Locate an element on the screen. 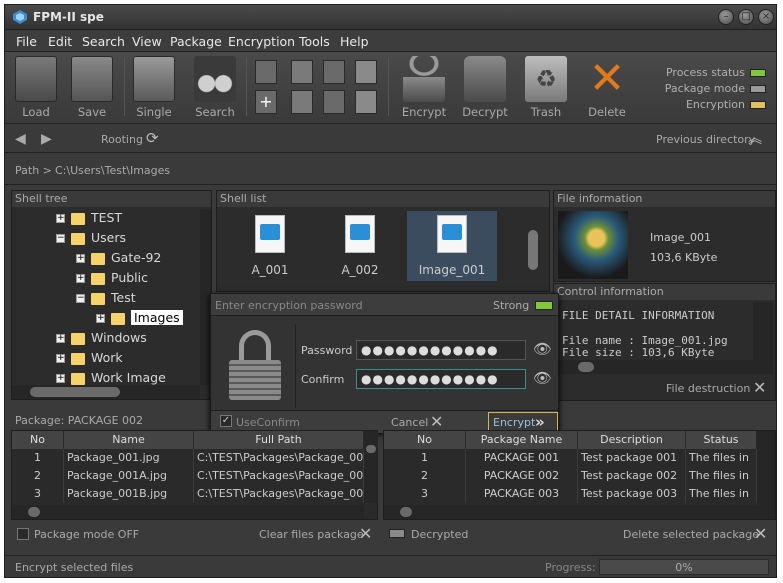 This screenshot has height=583, width=783. menu-help: Help is located at coordinates (354, 41).